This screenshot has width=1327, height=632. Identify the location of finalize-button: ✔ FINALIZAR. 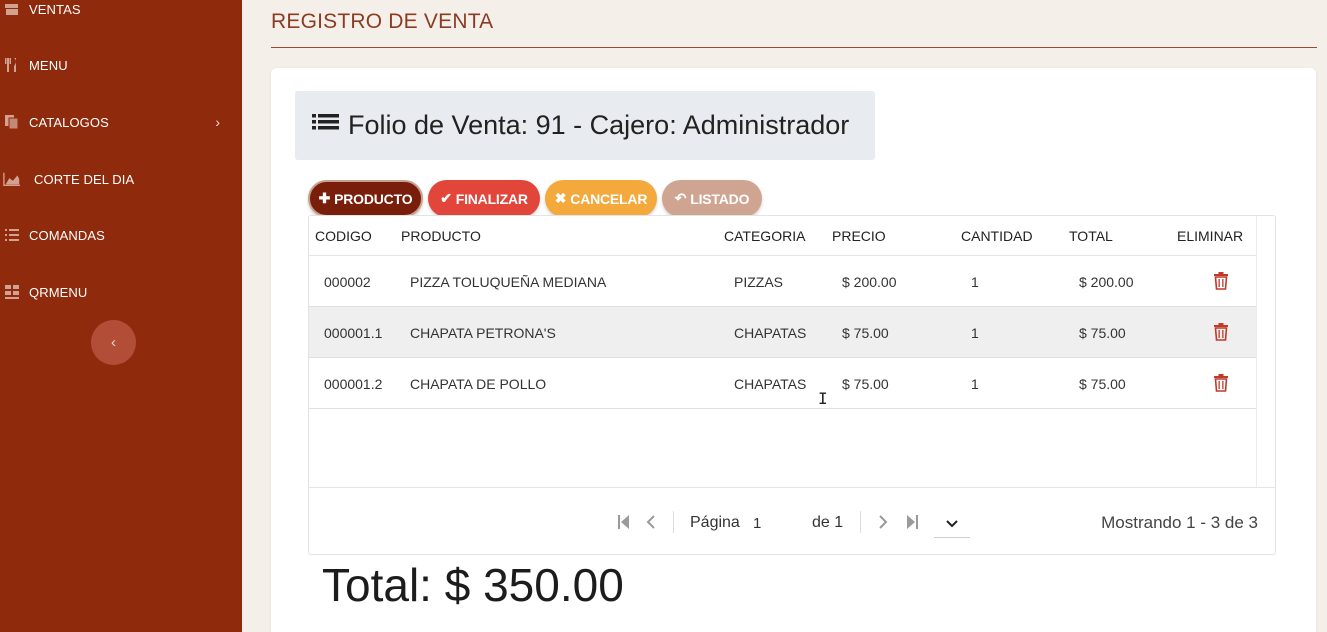
(484, 198).